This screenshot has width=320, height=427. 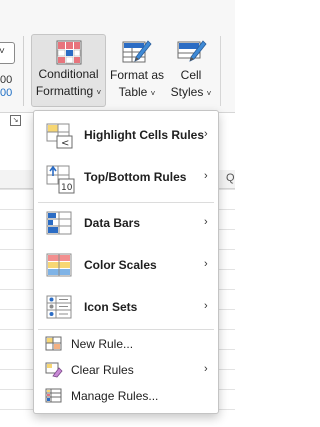 What do you see at coordinates (6, 80) in the screenshot?
I see `increase-decimal-label: 00` at bounding box center [6, 80].